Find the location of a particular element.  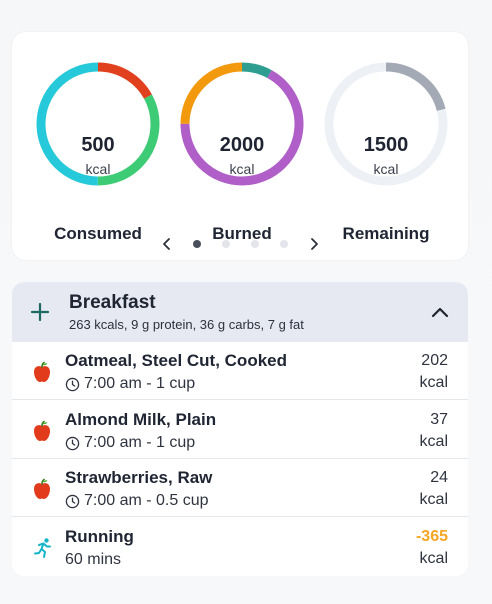

food-name: Almond Milk, Plain is located at coordinates (141, 419).